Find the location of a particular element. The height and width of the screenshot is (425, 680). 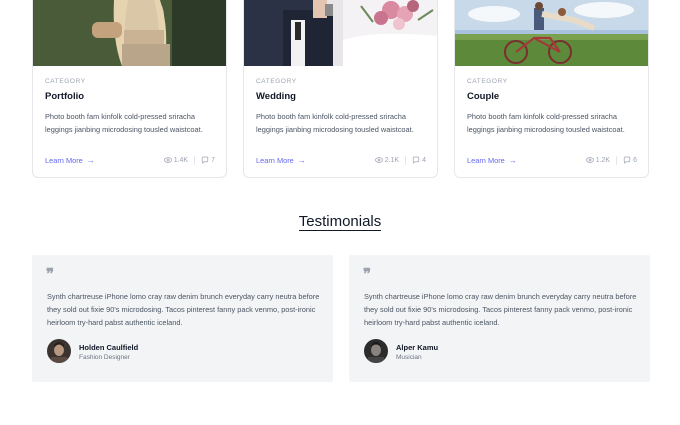

views-count: 1.4K is located at coordinates (175, 160).